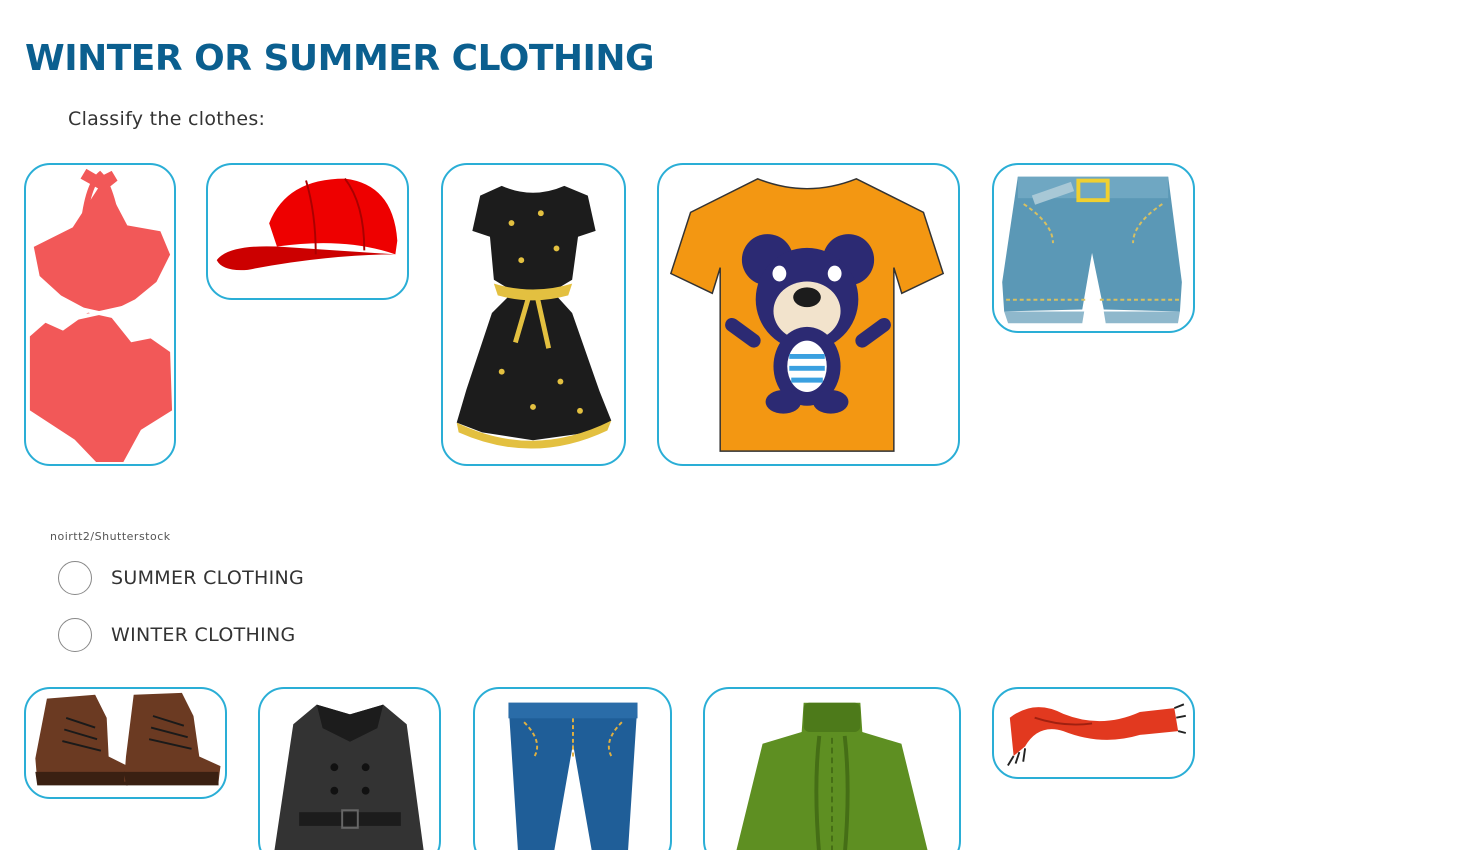  I want to click on scarf-icon, so click(1097, 735).